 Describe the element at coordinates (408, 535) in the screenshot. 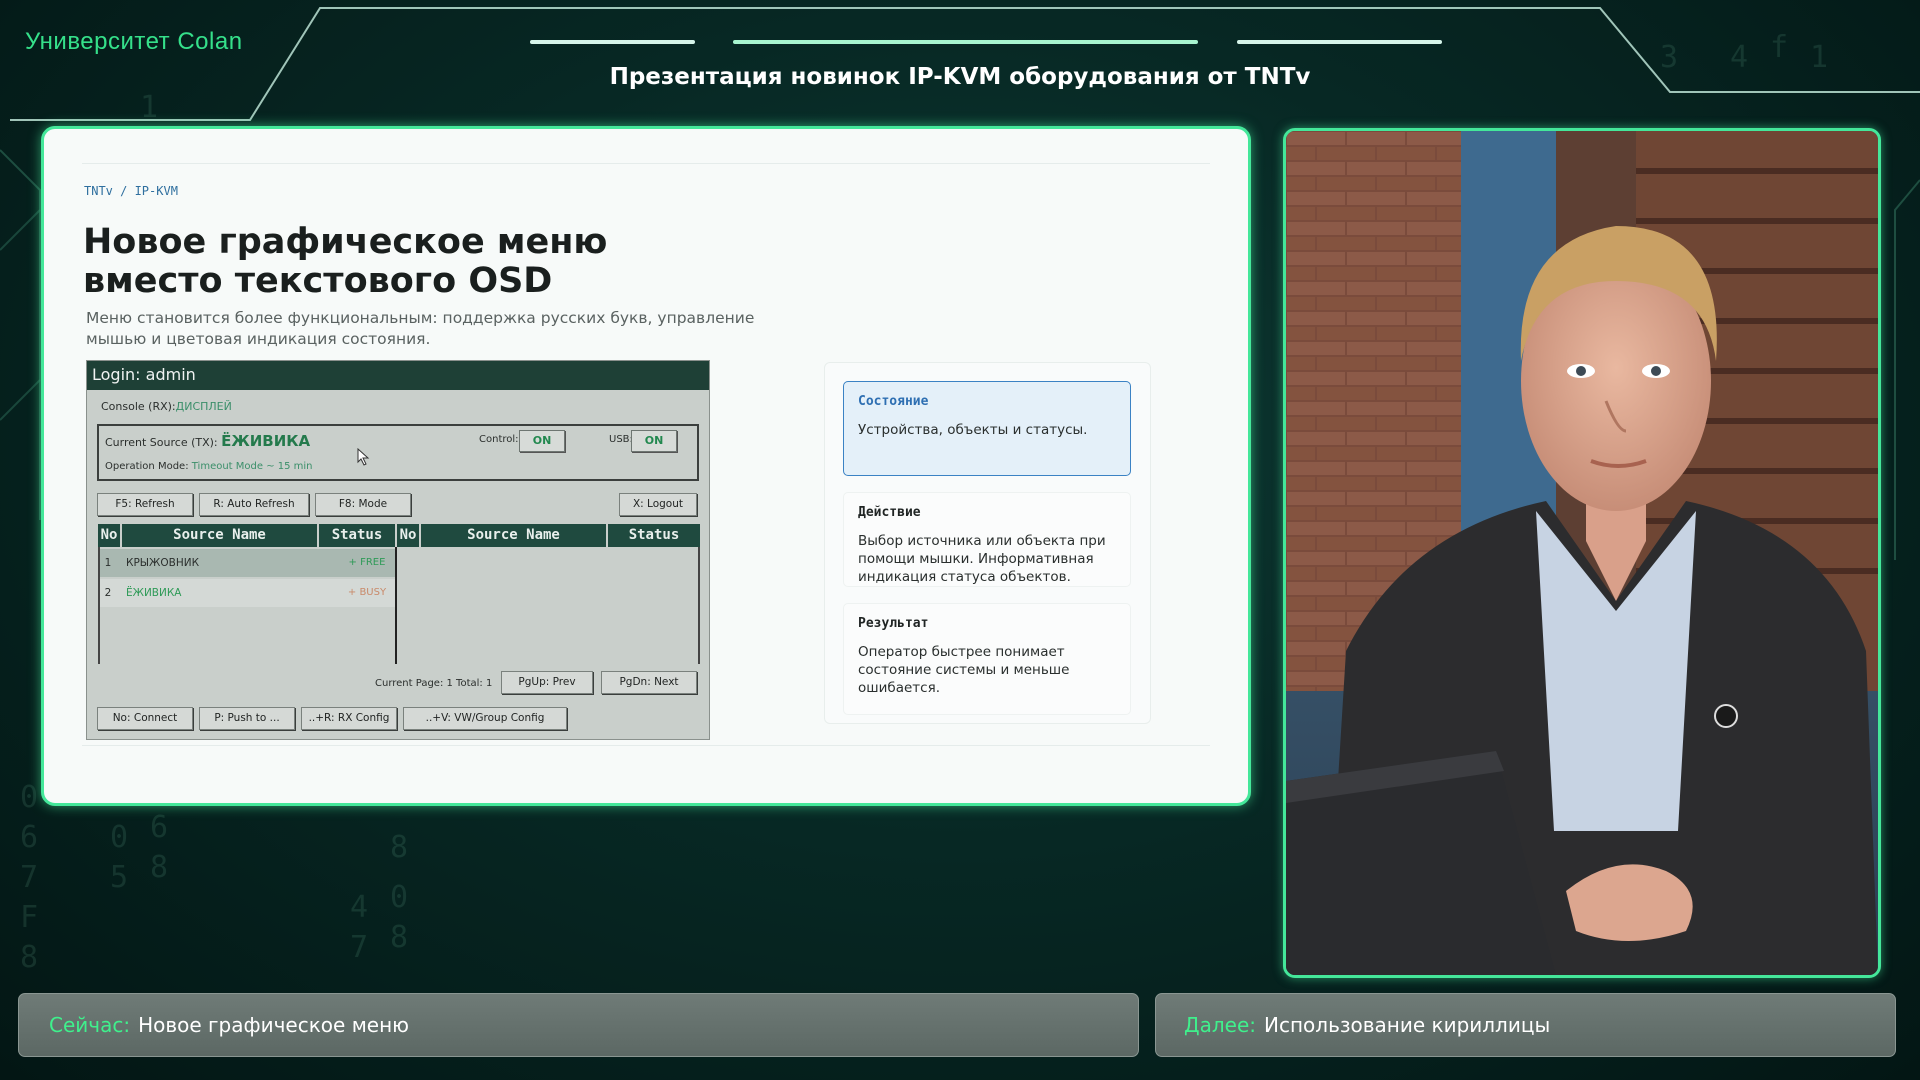

I see `osd-col-no-2: No` at that location.